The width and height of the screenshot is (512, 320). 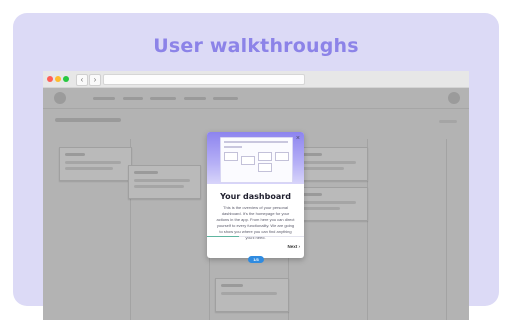 What do you see at coordinates (223, 236) in the screenshot?
I see `walkthrough-progress-fill` at bounding box center [223, 236].